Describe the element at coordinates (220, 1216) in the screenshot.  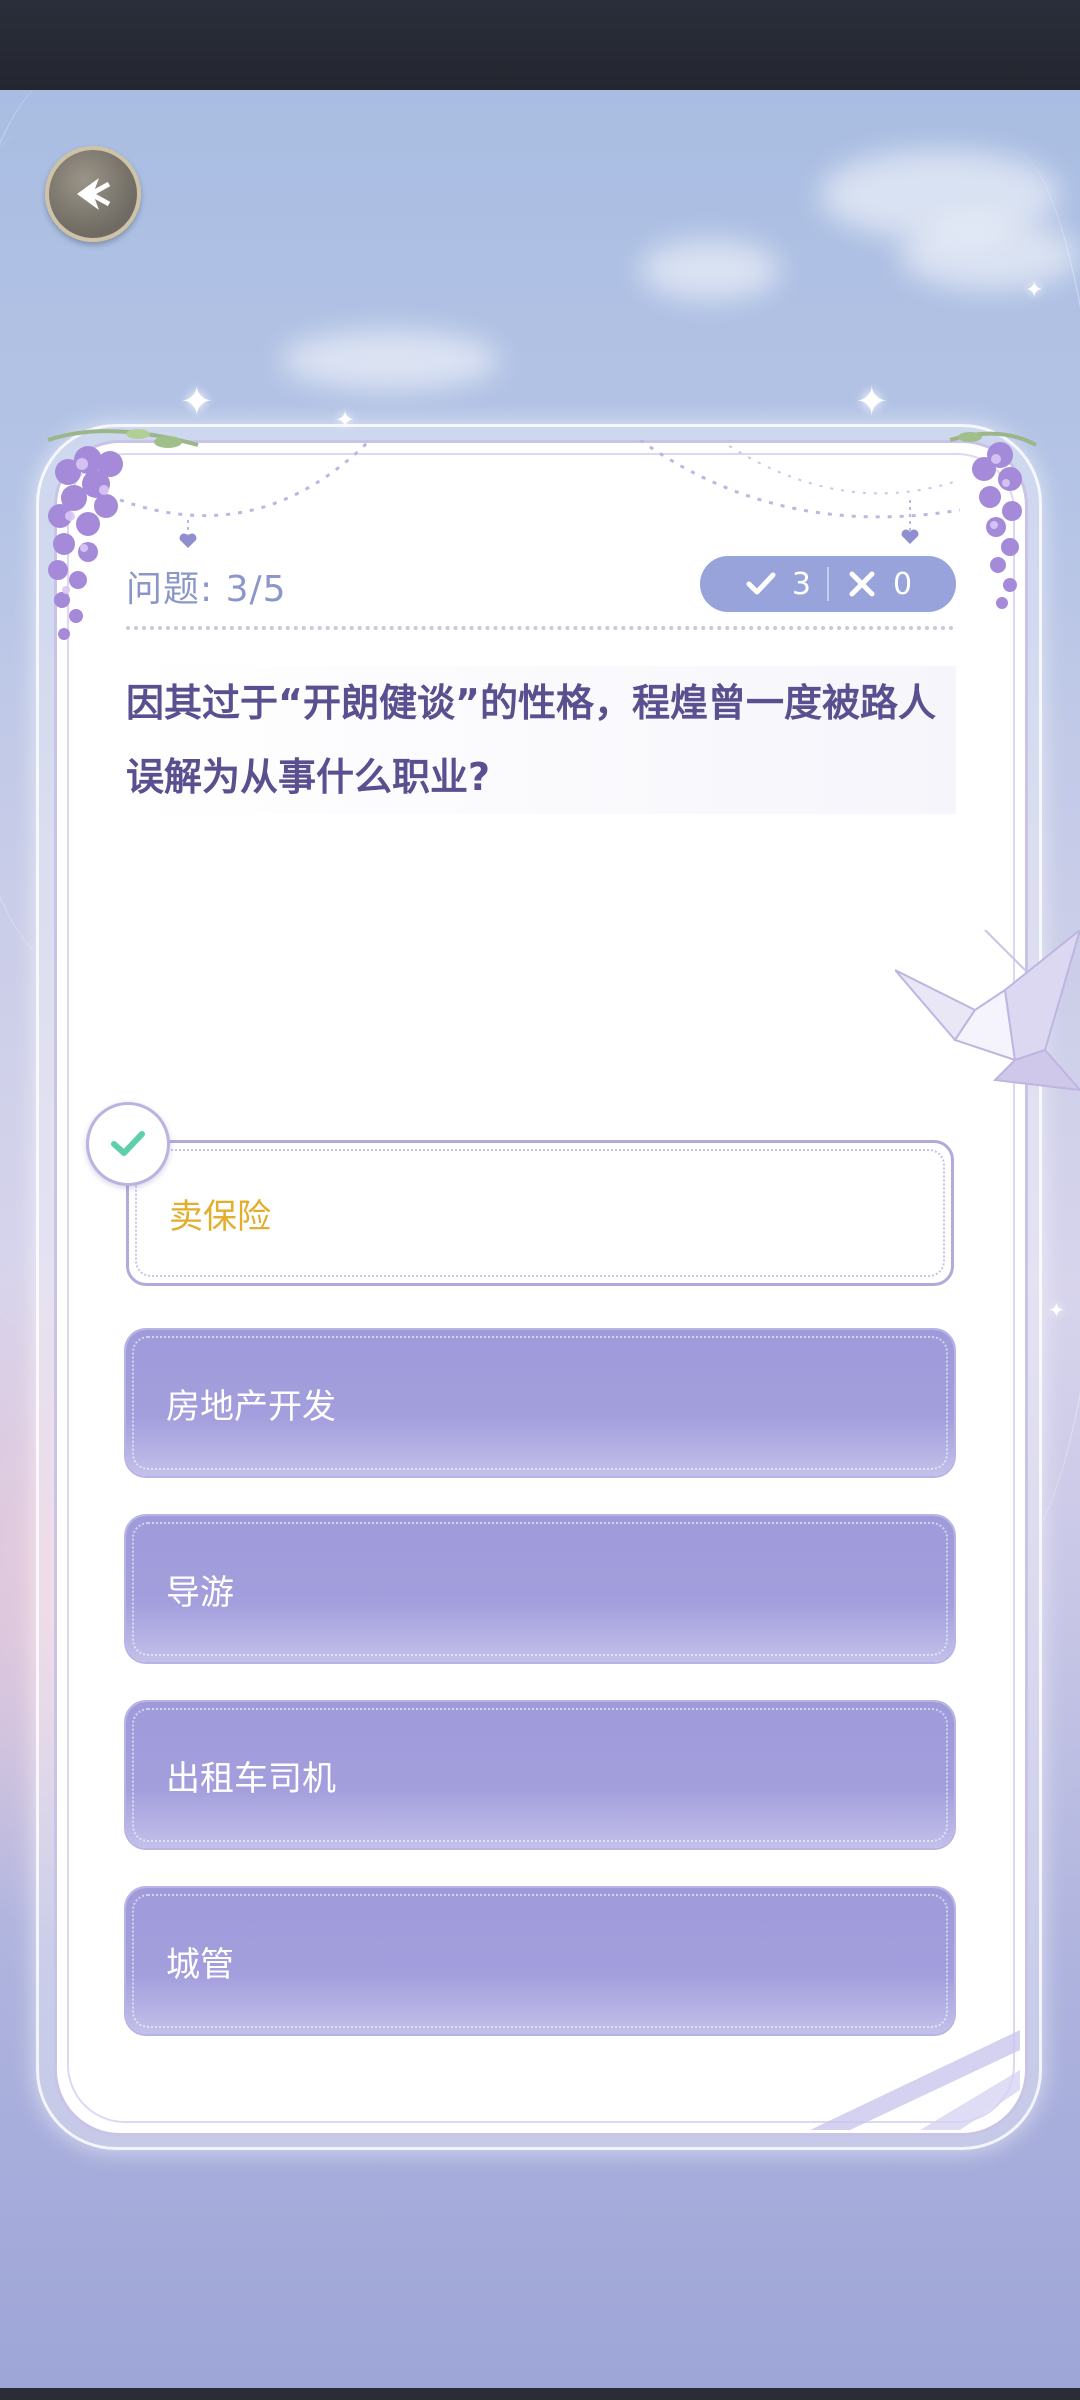
I see `answer-option-label: 卖保险` at that location.